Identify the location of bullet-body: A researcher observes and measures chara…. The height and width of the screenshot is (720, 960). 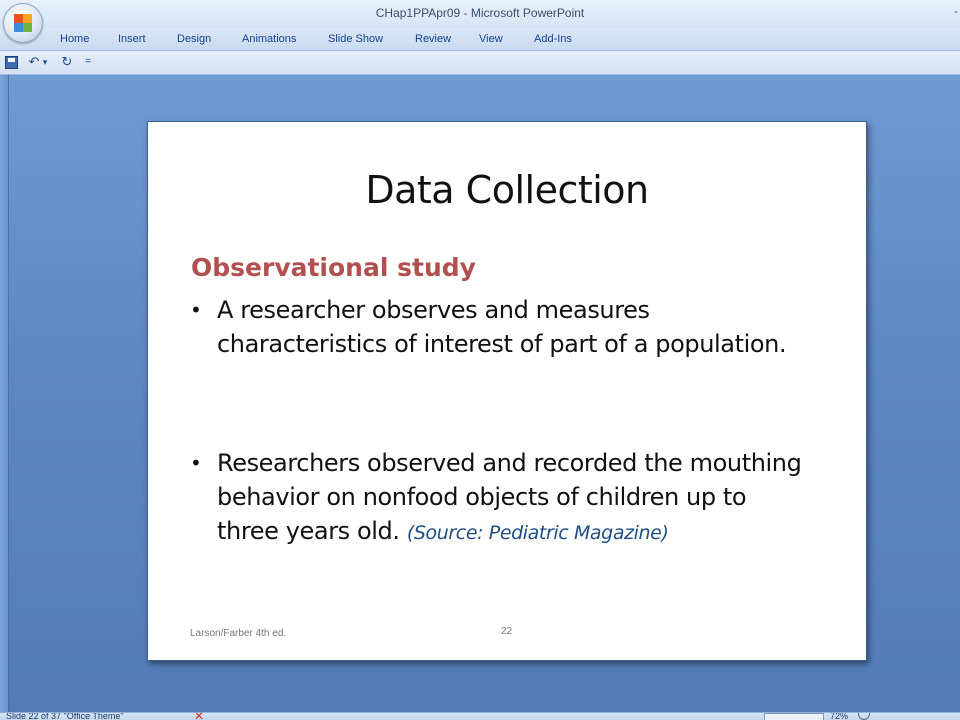
(502, 327).